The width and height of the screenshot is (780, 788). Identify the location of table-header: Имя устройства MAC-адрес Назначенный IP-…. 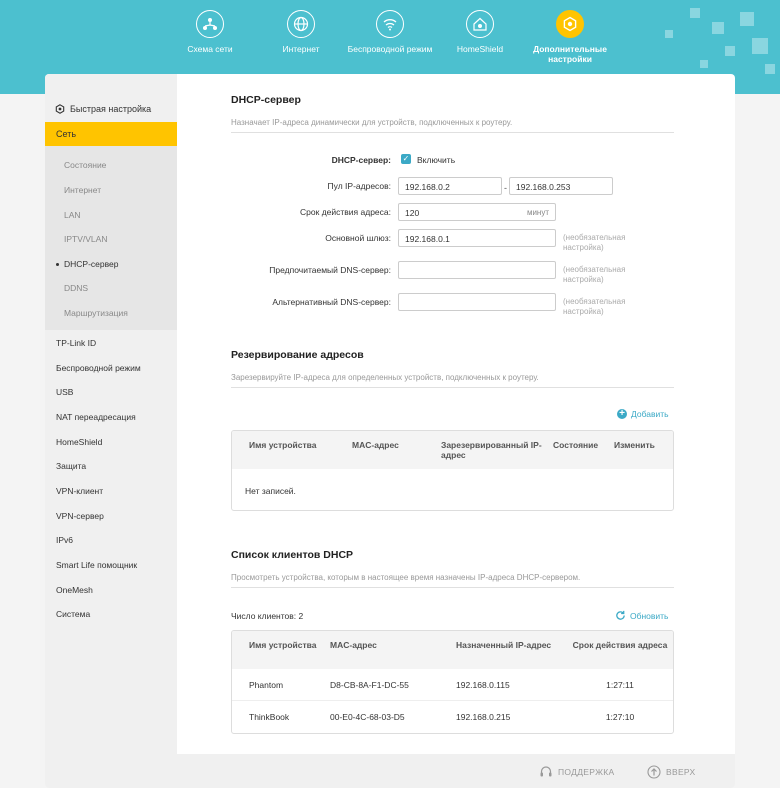
(452, 650).